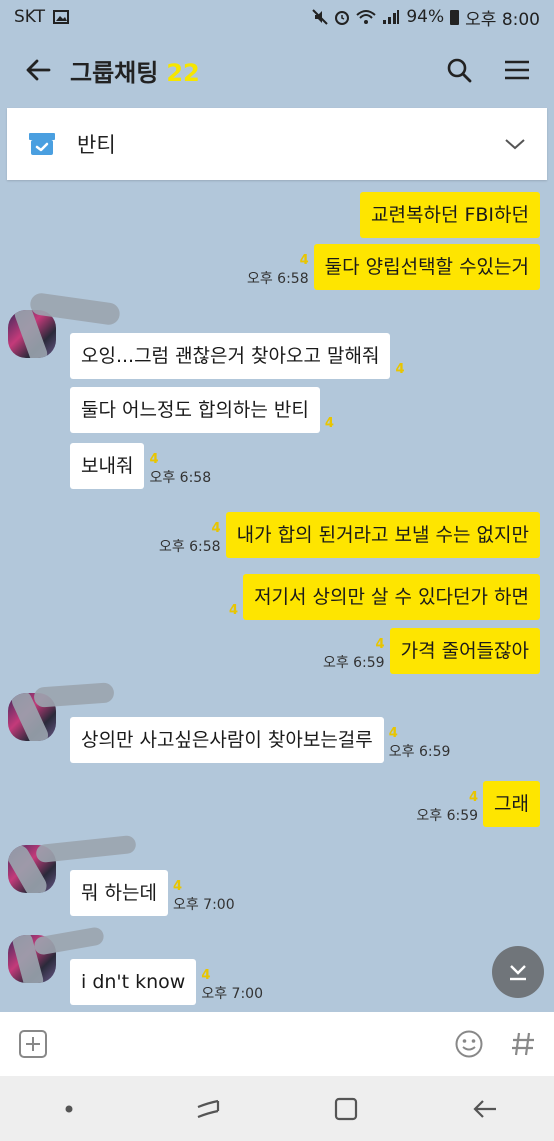 This screenshot has height=1141, width=554. Describe the element at coordinates (33, 1044) in the screenshot. I see `plus-icon` at that location.